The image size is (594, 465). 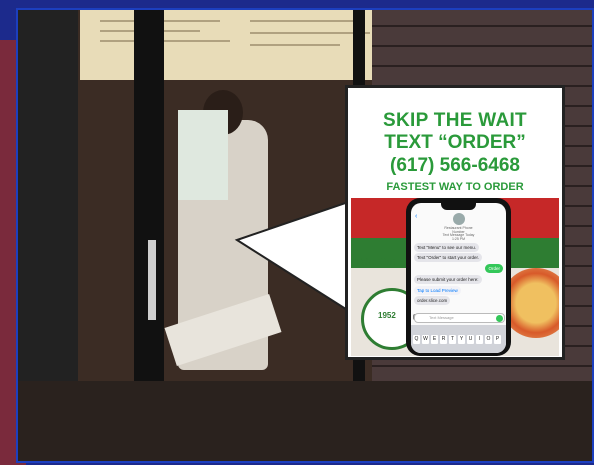 I want to click on message-timestamp: Text Message Today 1:25 PM, so click(x=458, y=237).